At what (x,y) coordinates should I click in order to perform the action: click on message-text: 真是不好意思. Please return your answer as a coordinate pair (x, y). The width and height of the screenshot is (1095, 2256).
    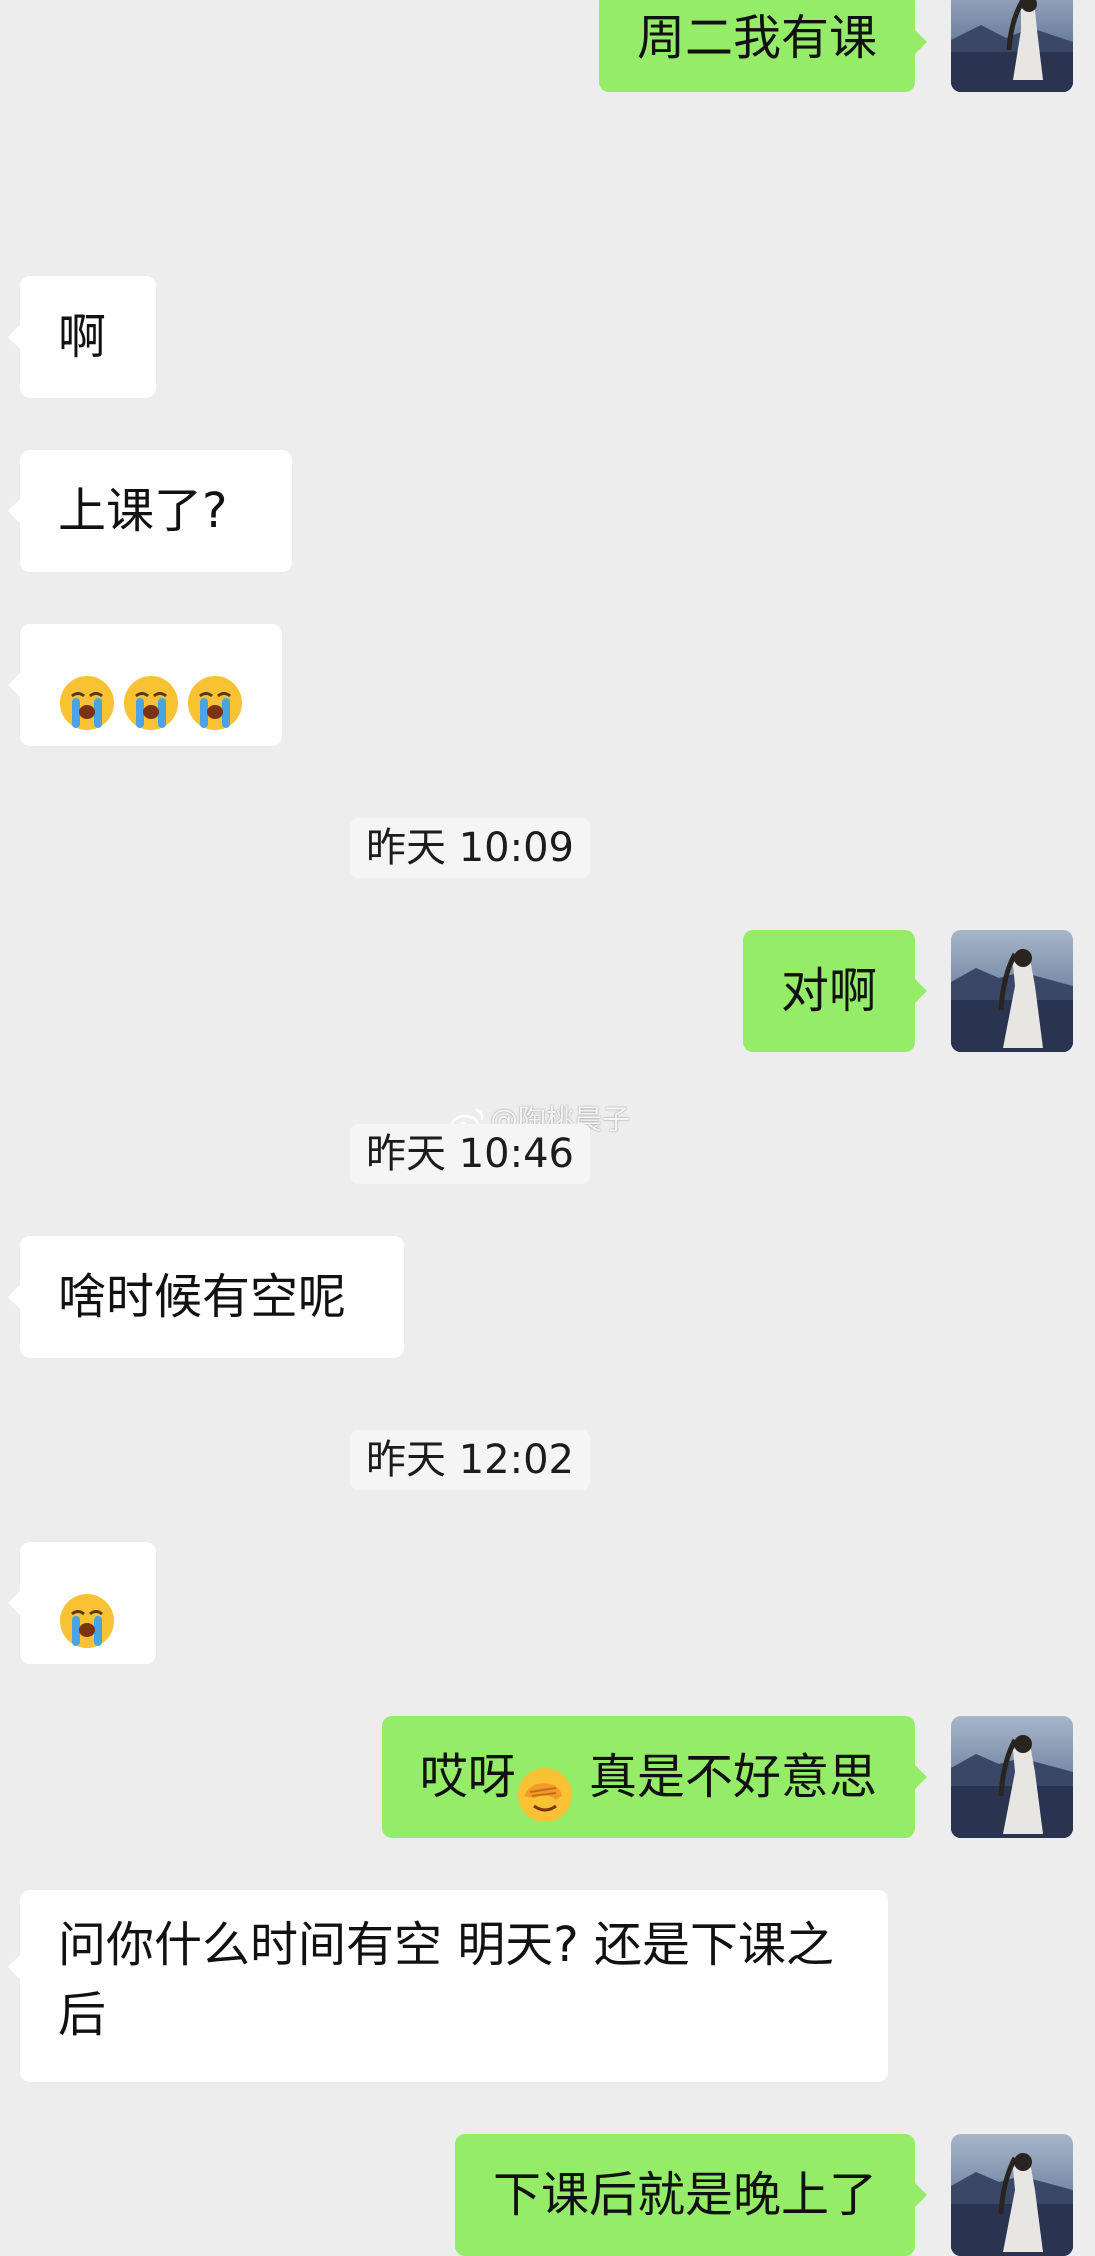
    Looking at the image, I should click on (725, 1777).